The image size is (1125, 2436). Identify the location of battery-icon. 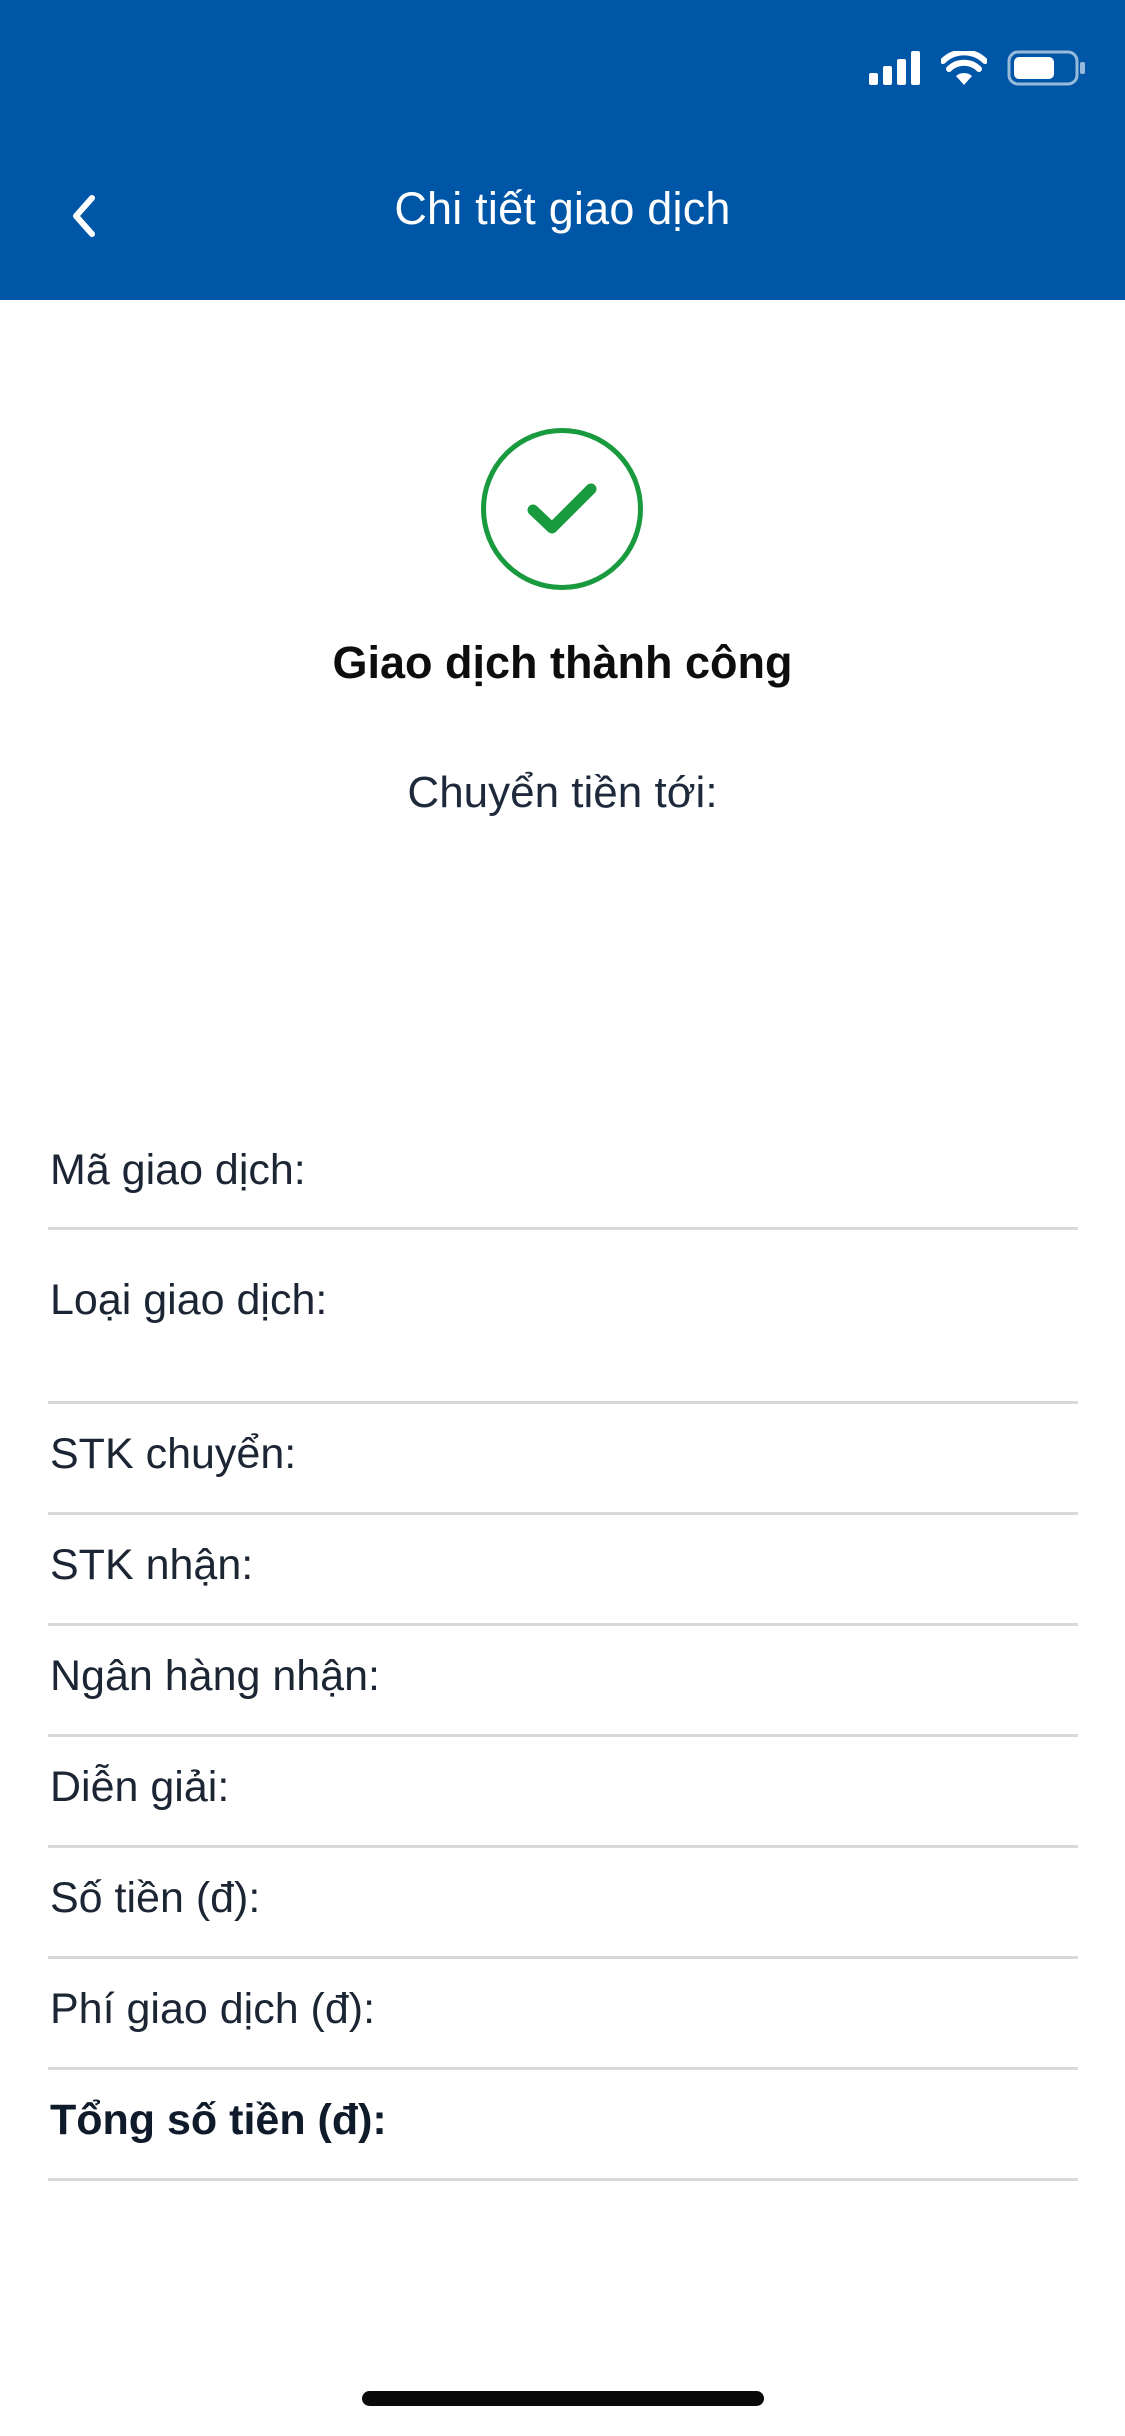
(1046, 68).